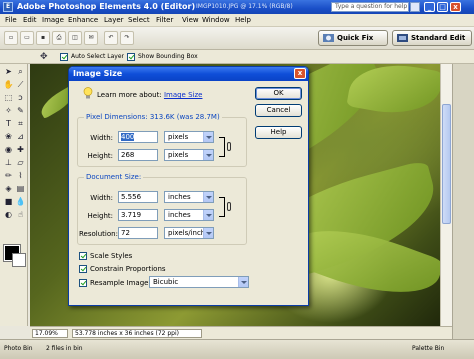 This screenshot has height=359, width=474. I want to click on quick-fix-button: Quick Fix, so click(353, 38).